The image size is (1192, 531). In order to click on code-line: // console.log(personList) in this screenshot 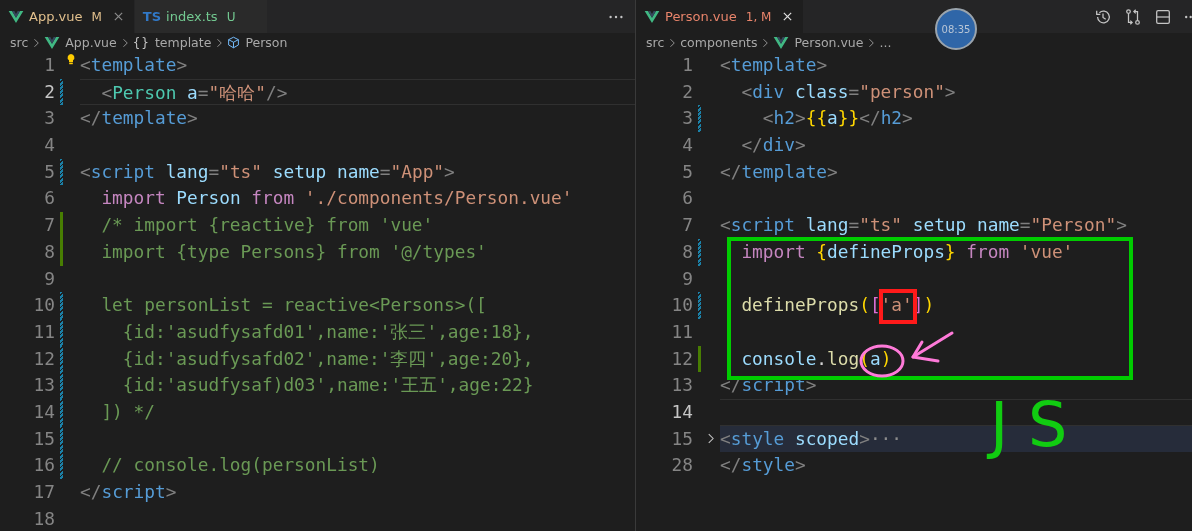, I will do `click(240, 465)`.